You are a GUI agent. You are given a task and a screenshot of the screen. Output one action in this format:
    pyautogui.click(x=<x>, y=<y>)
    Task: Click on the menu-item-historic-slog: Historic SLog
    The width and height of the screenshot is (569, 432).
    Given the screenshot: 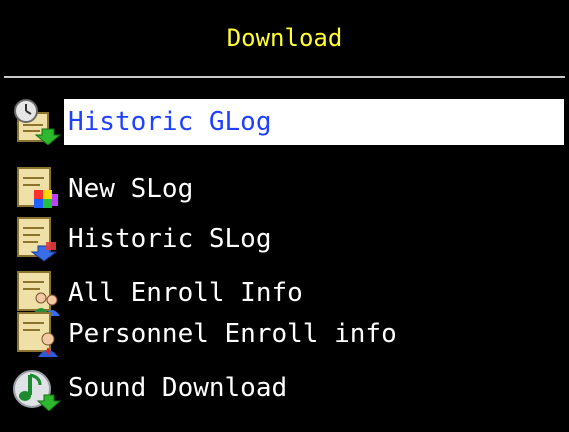 What is the action you would take?
    pyautogui.click(x=287, y=239)
    